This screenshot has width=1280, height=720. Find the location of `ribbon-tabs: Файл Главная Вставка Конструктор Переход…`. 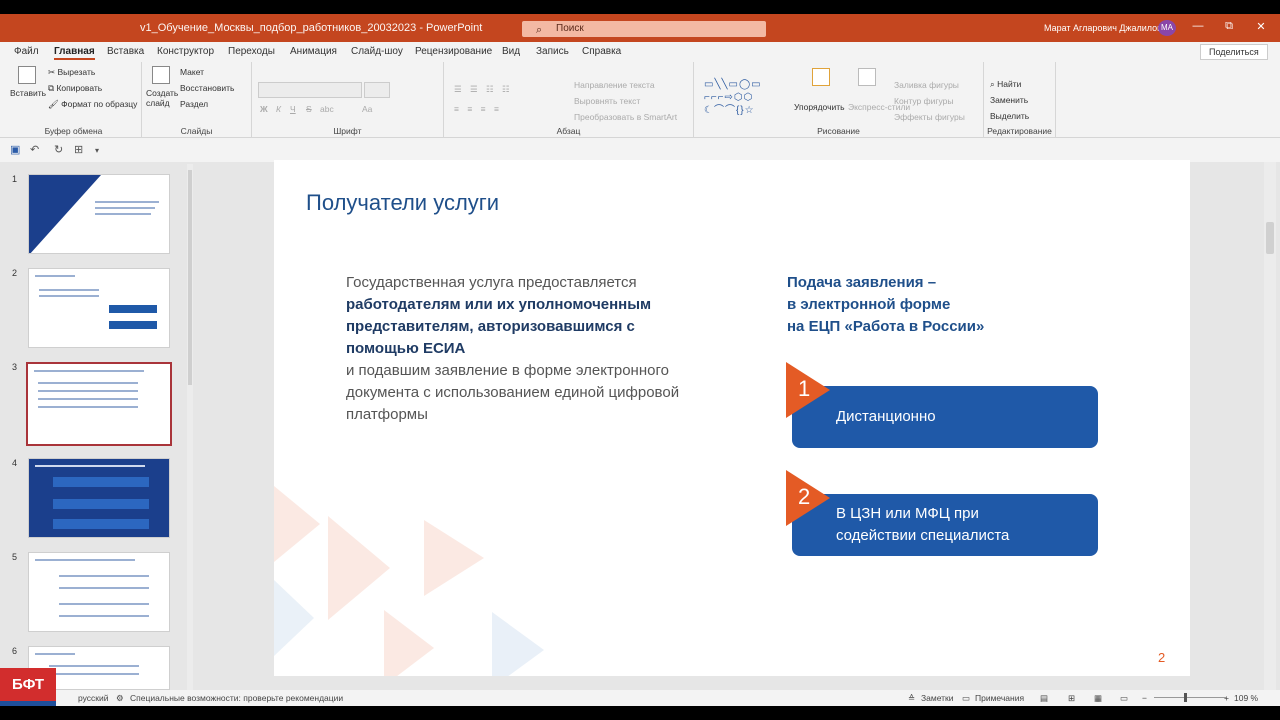

ribbon-tabs: Файл Главная Вставка Конструктор Переход… is located at coordinates (640, 52).